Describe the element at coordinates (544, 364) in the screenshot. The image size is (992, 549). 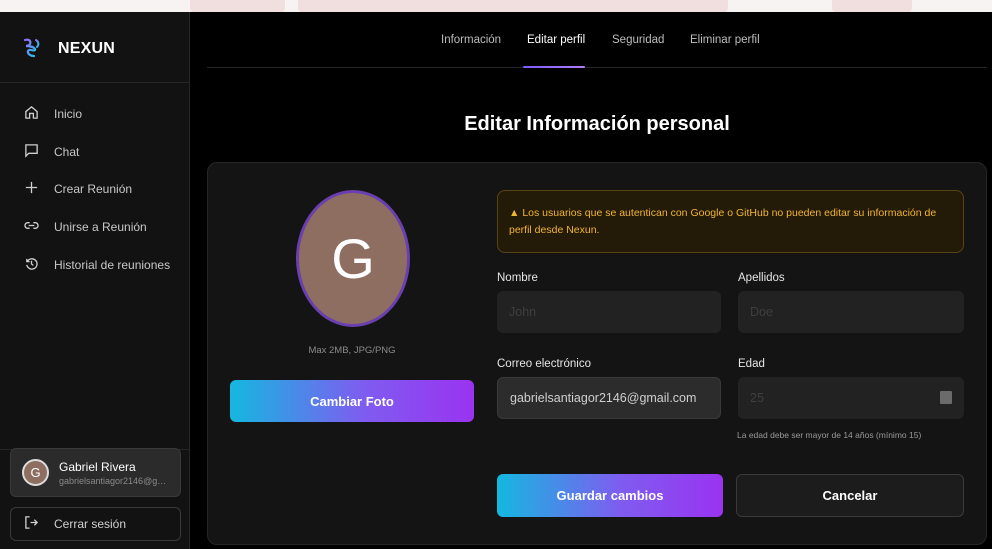
I see `correo-label: Correo electrónico` at that location.